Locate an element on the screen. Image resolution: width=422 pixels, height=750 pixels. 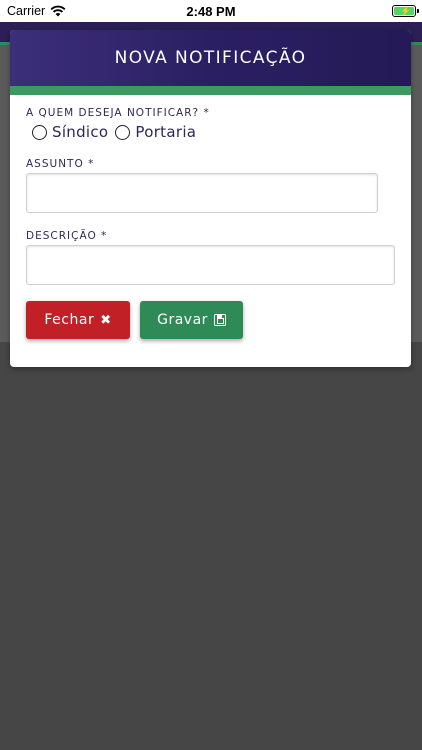
save-button-label: Gravar is located at coordinates (182, 320).